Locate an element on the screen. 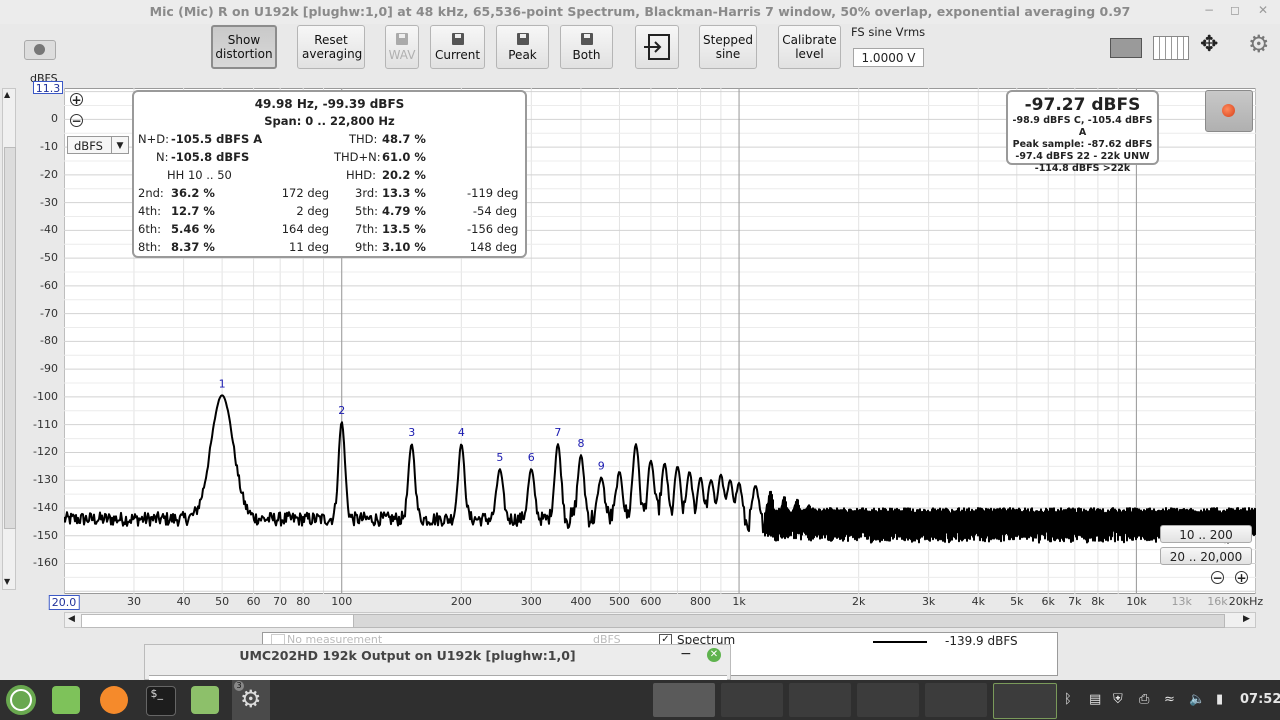  harmonic-left-deg: 172 deg is located at coordinates (305, 193).